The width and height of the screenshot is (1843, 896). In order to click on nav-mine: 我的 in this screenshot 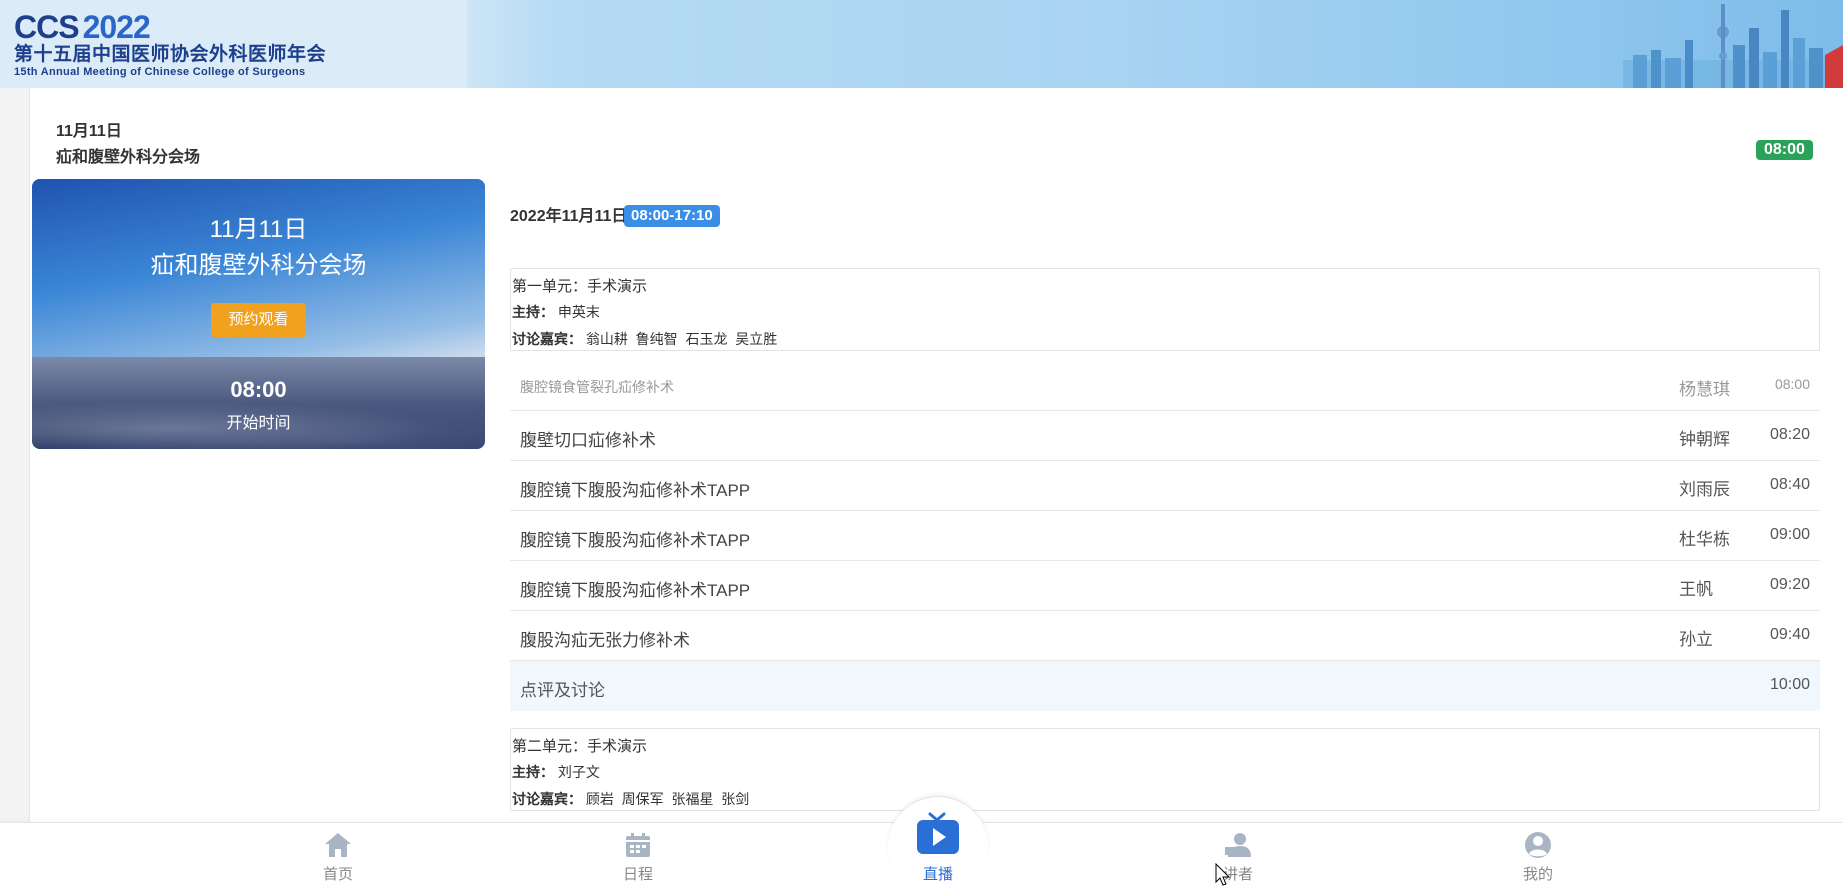, I will do `click(1538, 857)`.